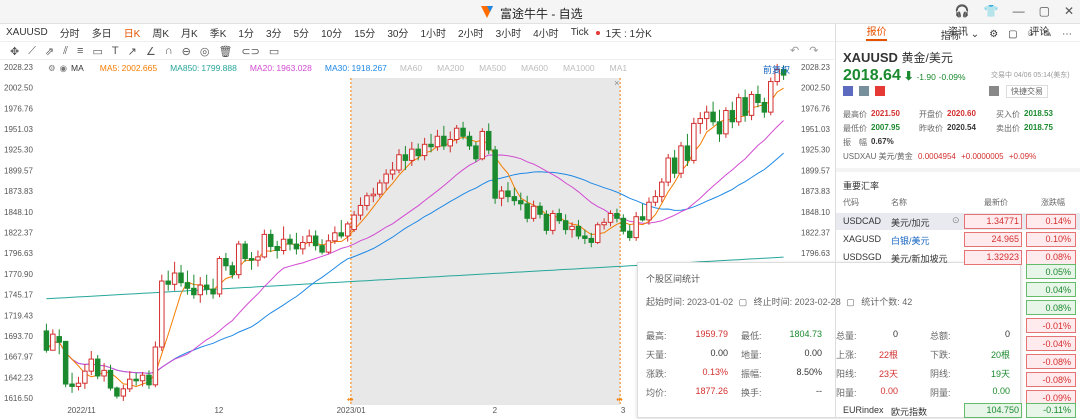 This screenshot has width=1080, height=419. Describe the element at coordinates (160, 32) in the screenshot. I see `period-tab: 周K` at that location.